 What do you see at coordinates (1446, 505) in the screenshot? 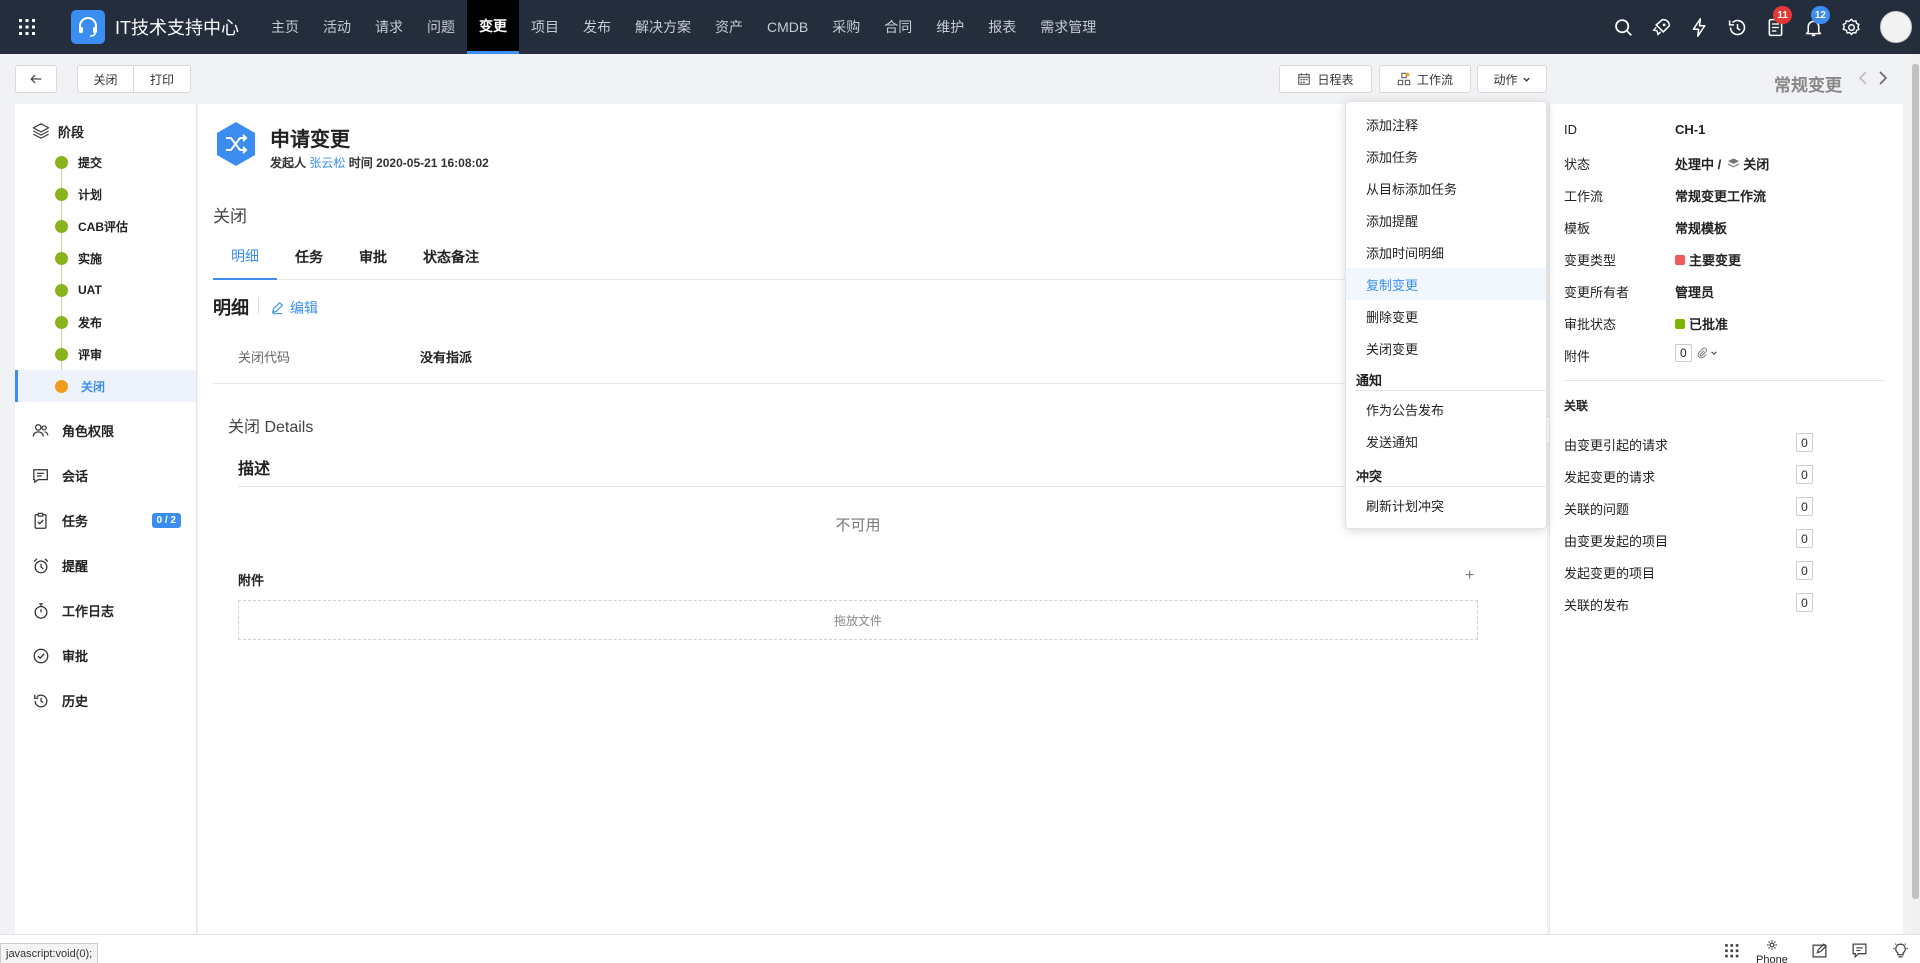
I see `menu-item: 刷新计划冲突` at bounding box center [1446, 505].